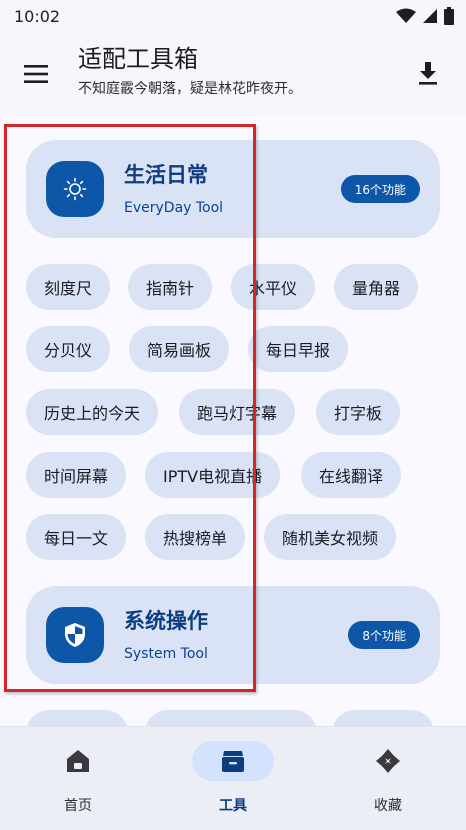  Describe the element at coordinates (76, 475) in the screenshot. I see `tool-chip-time-screen: 时间屏幕` at that location.